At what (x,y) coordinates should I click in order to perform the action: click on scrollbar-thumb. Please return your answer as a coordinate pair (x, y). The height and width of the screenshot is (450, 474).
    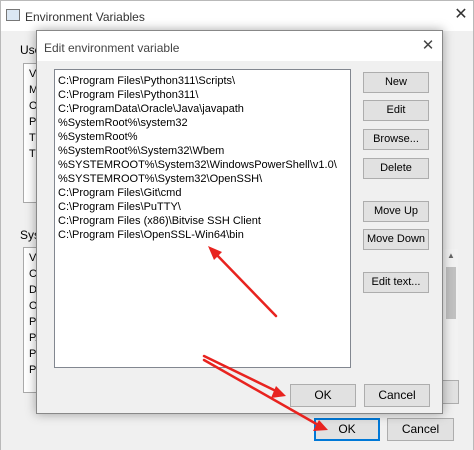
    Looking at the image, I should click on (451, 293).